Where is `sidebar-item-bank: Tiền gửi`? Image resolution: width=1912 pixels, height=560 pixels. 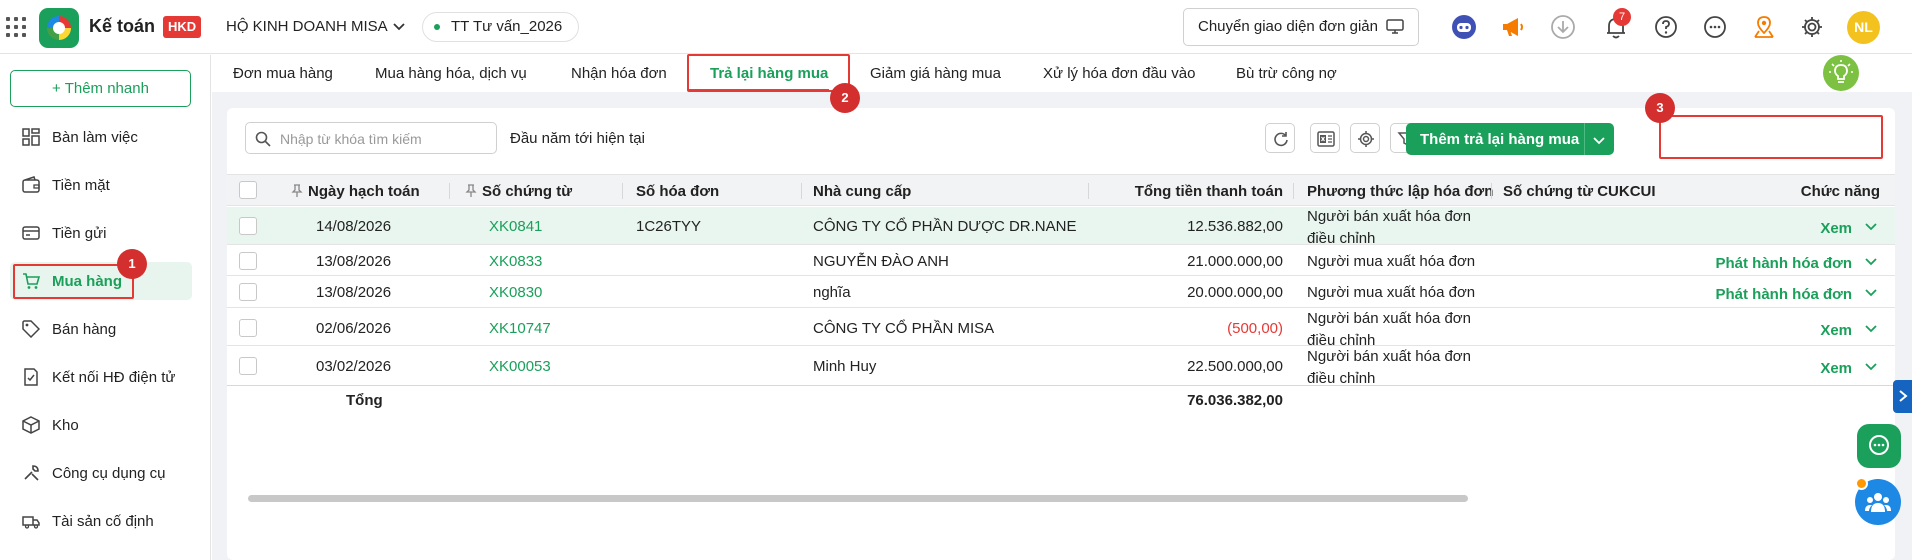 sidebar-item-bank: Tiền gửi is located at coordinates (101, 233).